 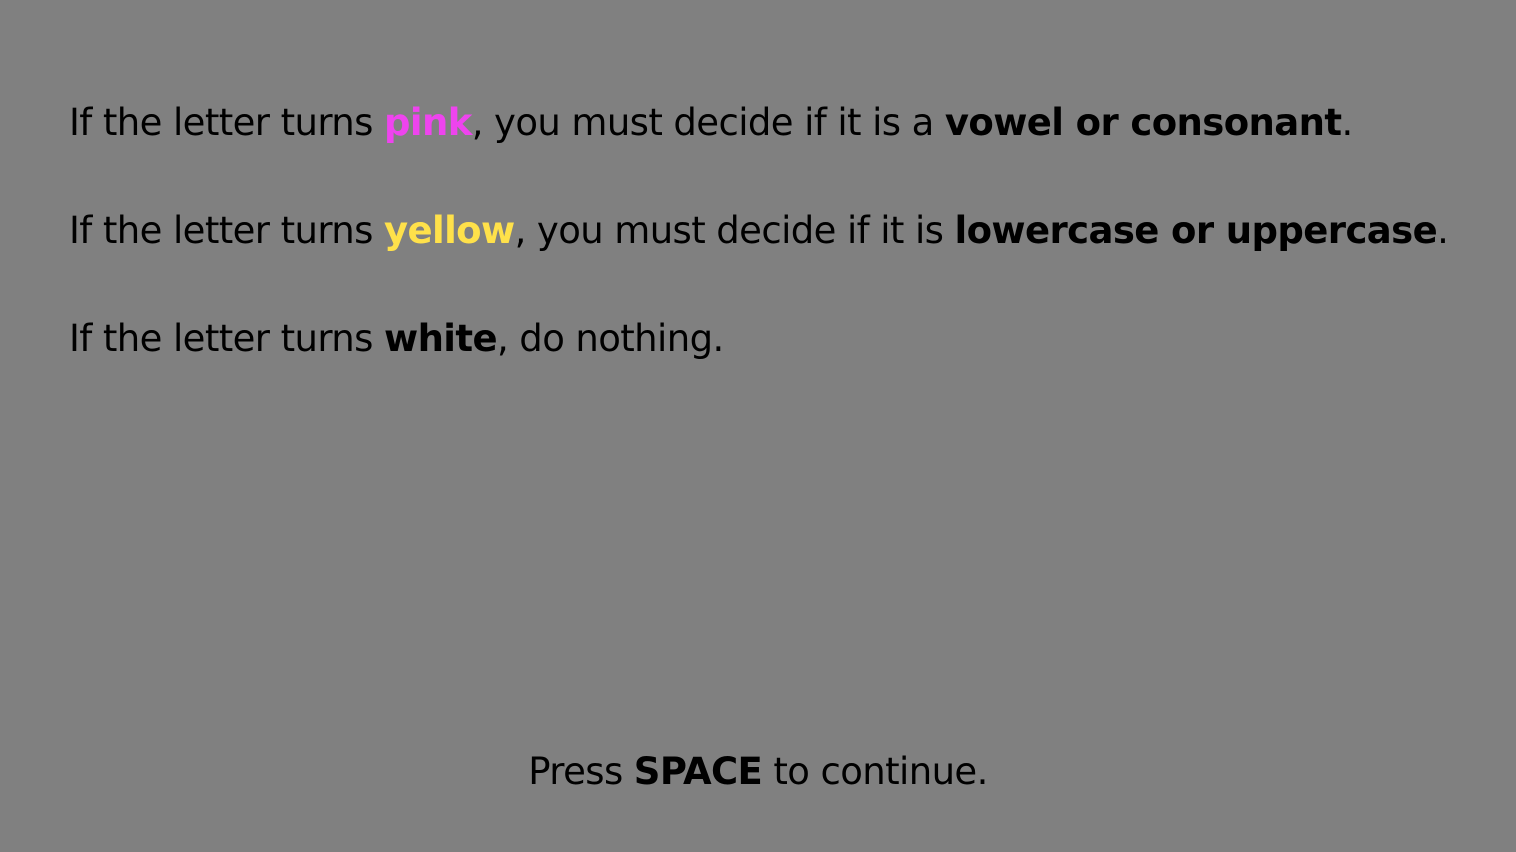 I want to click on instruction-white: If the letter turns white, do nothing., so click(x=396, y=339).